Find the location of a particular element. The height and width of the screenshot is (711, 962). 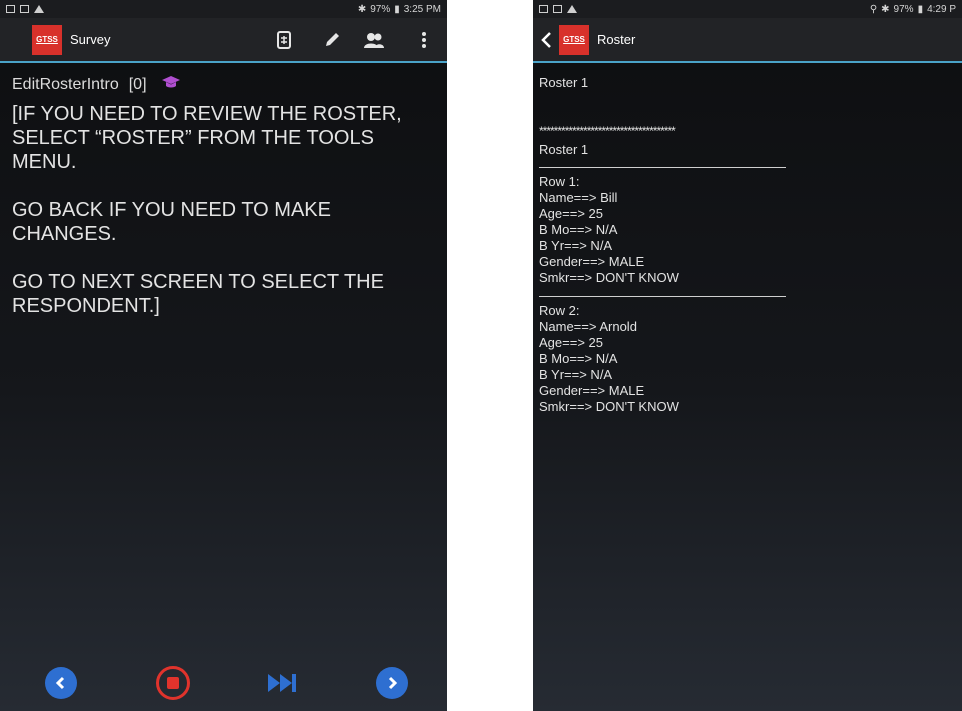

stop-button is located at coordinates (173, 683).